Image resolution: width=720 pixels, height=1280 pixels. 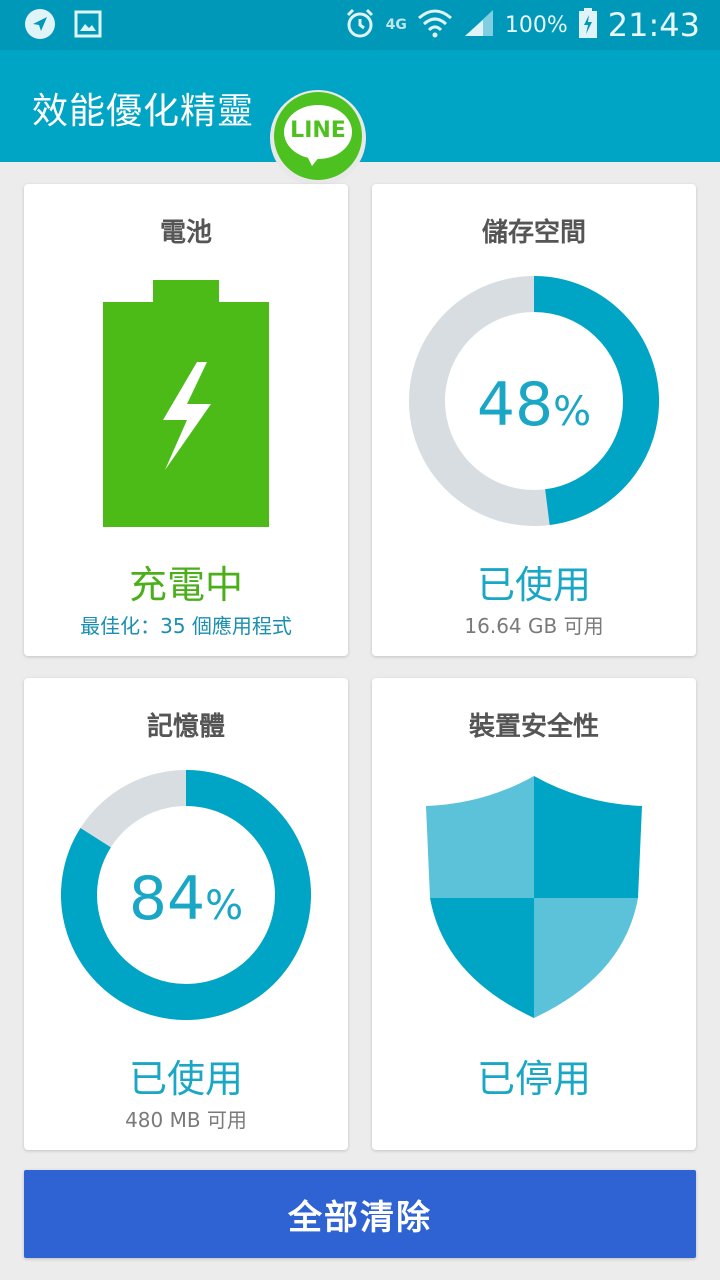 What do you see at coordinates (533, 585) in the screenshot?
I see `storage-status: 已使用` at bounding box center [533, 585].